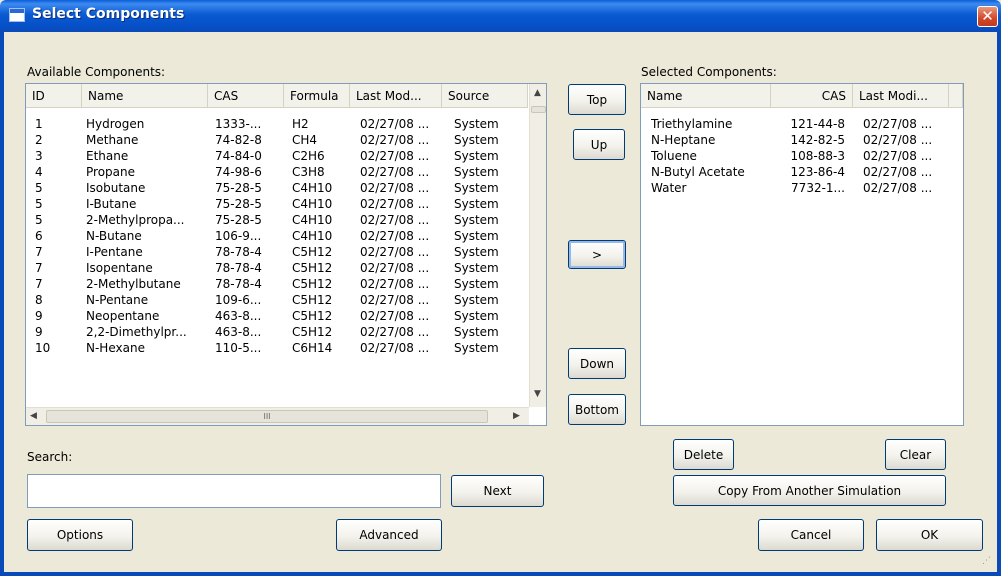 Image resolution: width=1001 pixels, height=576 pixels. I want to click on table-cell: 1, so click(39, 124).